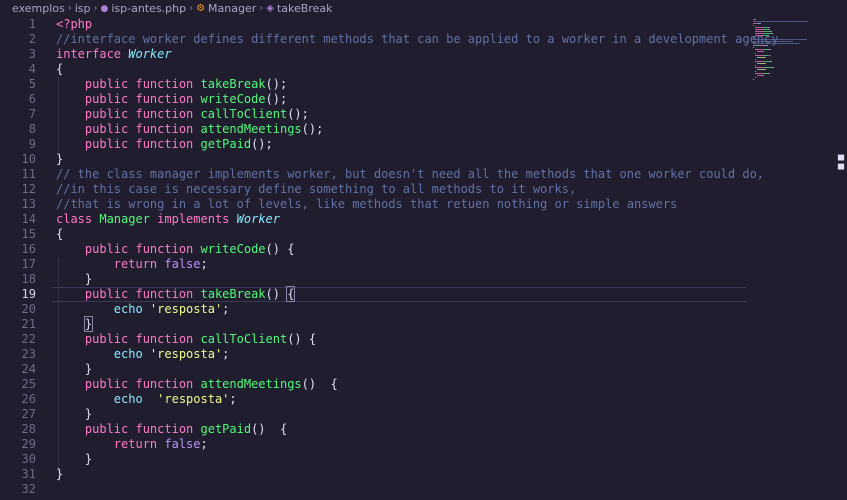  What do you see at coordinates (132, 444) in the screenshot?
I see `code-text: return false;` at bounding box center [132, 444].